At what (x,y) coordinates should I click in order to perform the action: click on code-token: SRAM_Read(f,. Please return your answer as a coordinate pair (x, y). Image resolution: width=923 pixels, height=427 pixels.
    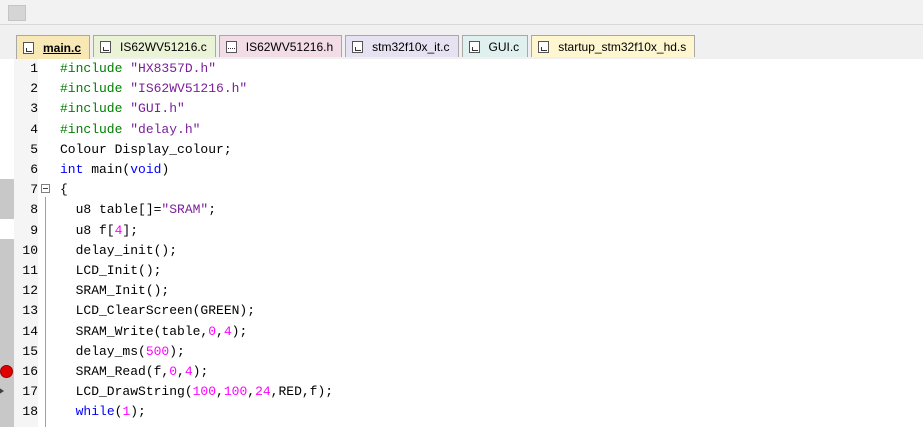
    Looking at the image, I should click on (115, 371).